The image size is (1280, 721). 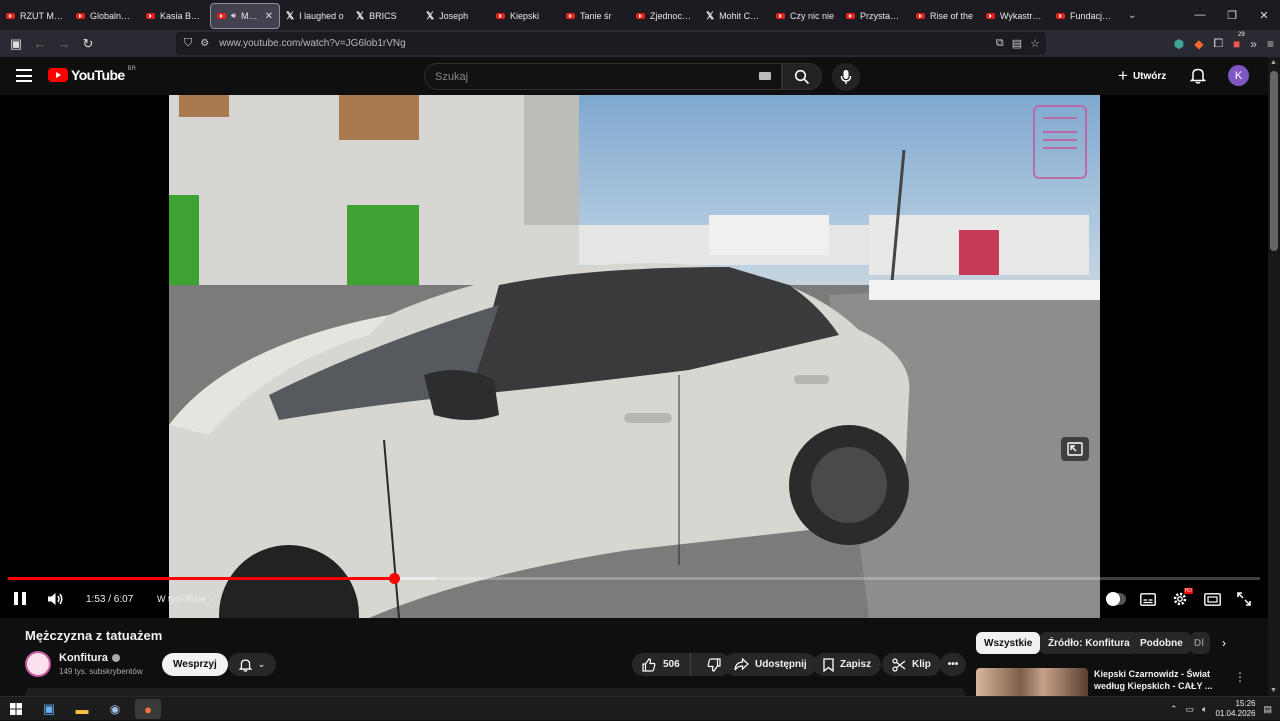 What do you see at coordinates (1198, 78) in the screenshot?
I see `notifications-button` at bounding box center [1198, 78].